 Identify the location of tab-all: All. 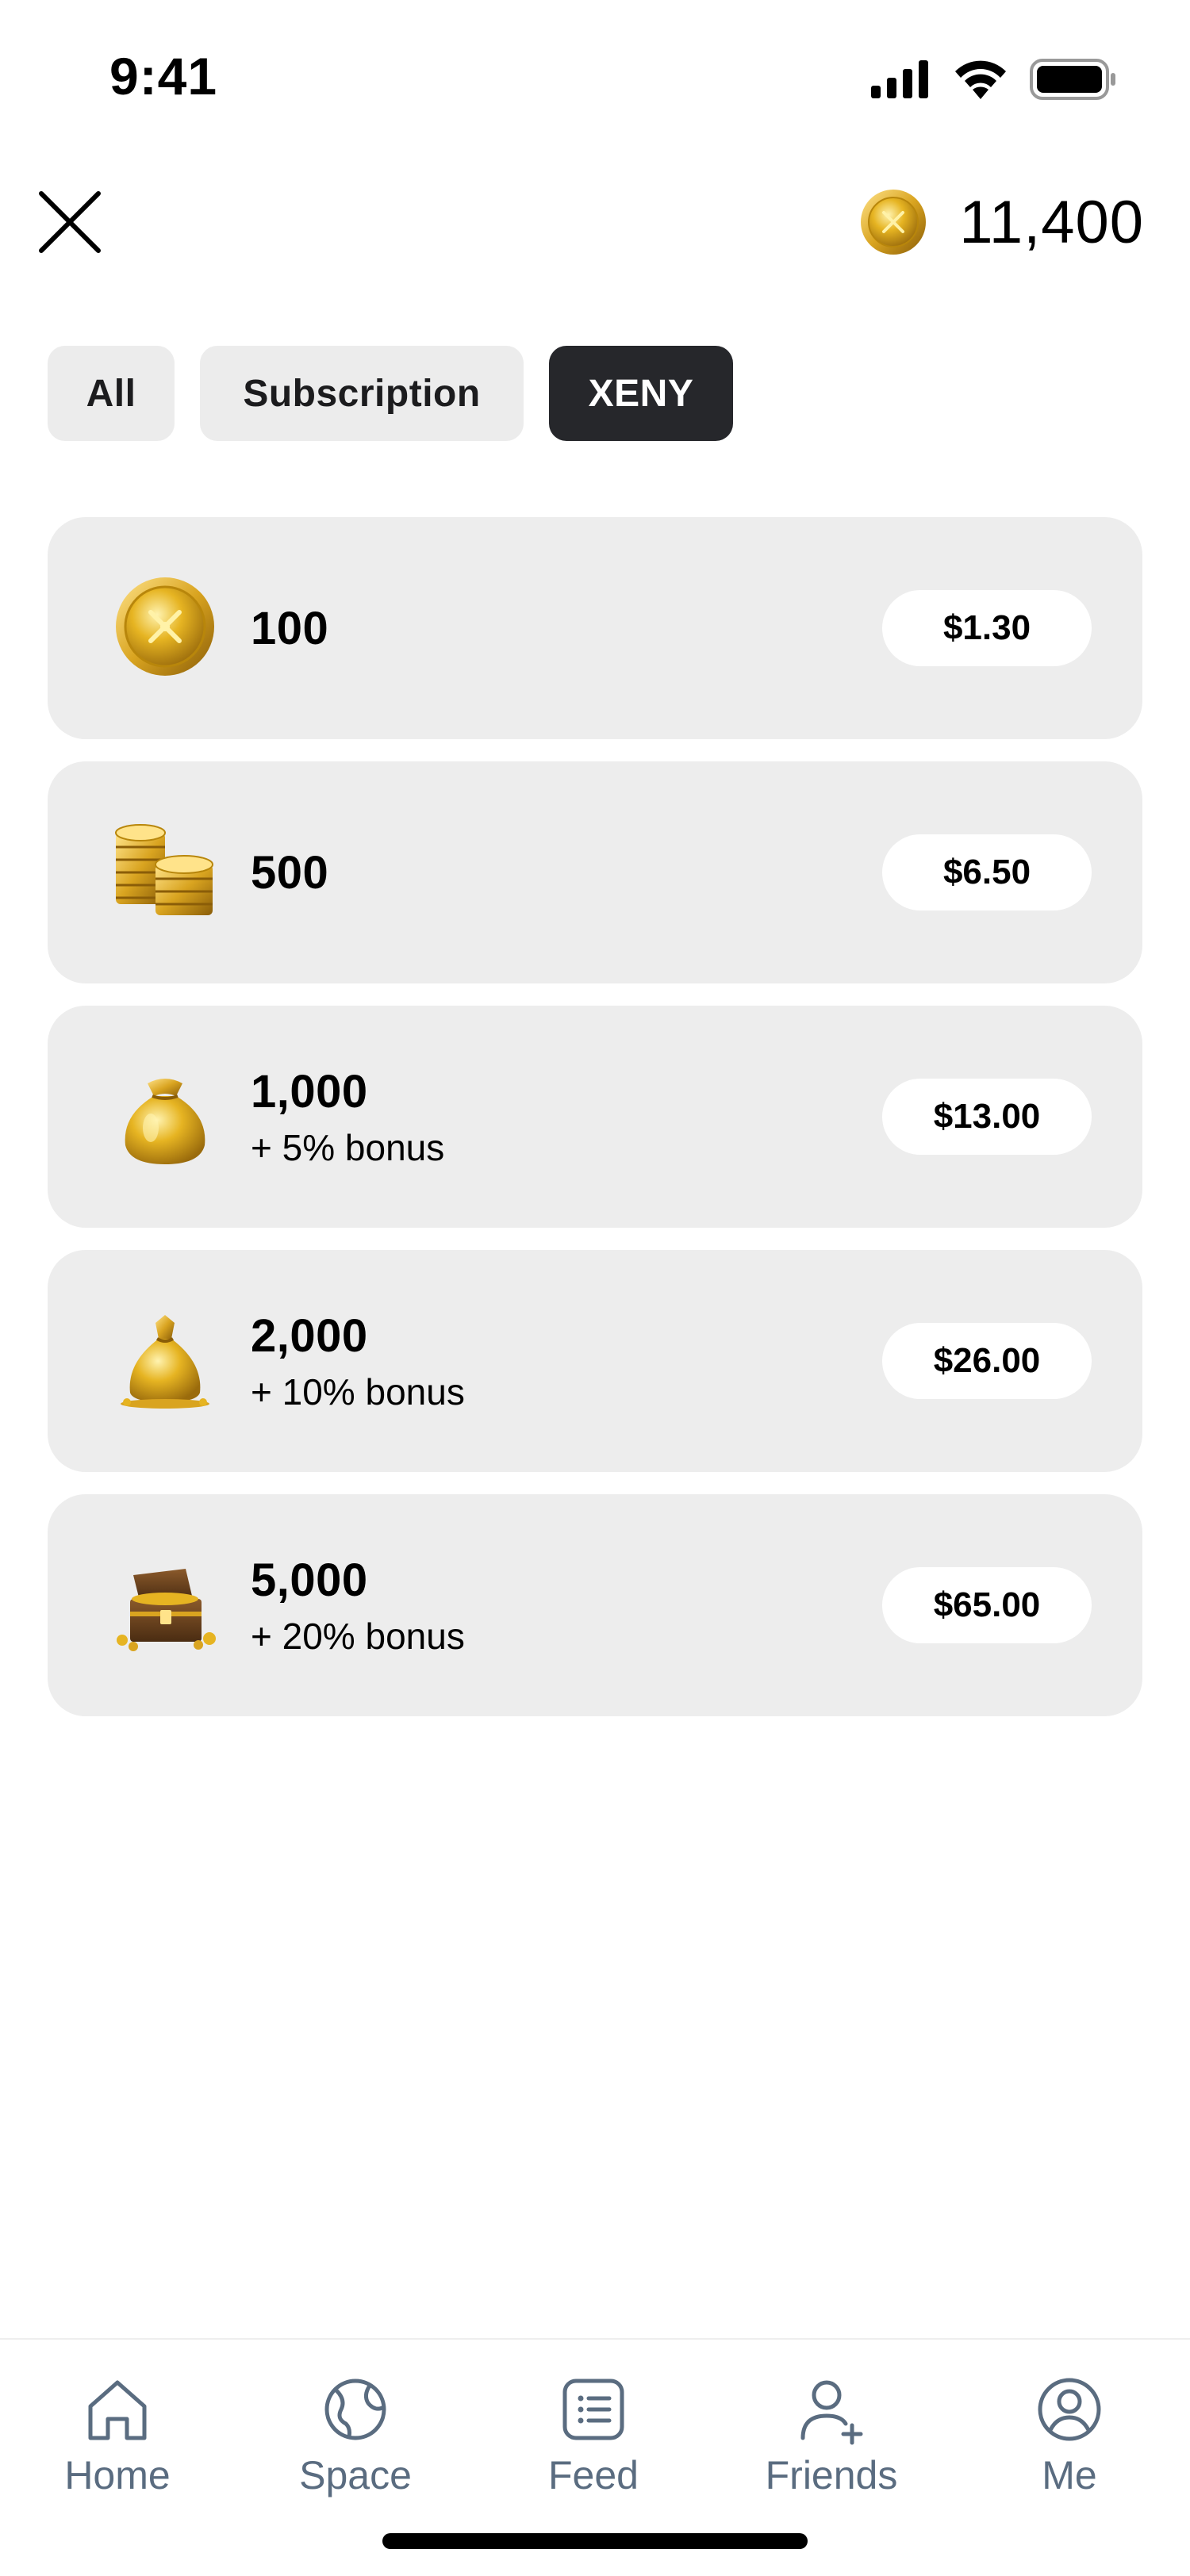
(111, 394).